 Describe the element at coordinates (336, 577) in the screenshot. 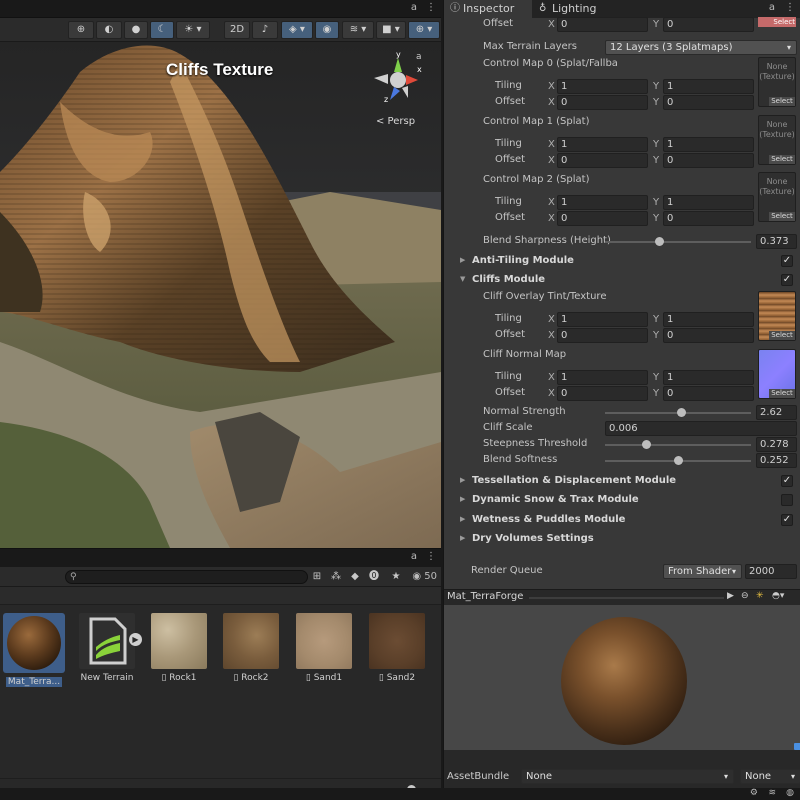

I see `filter-type-icon: ⁂` at that location.